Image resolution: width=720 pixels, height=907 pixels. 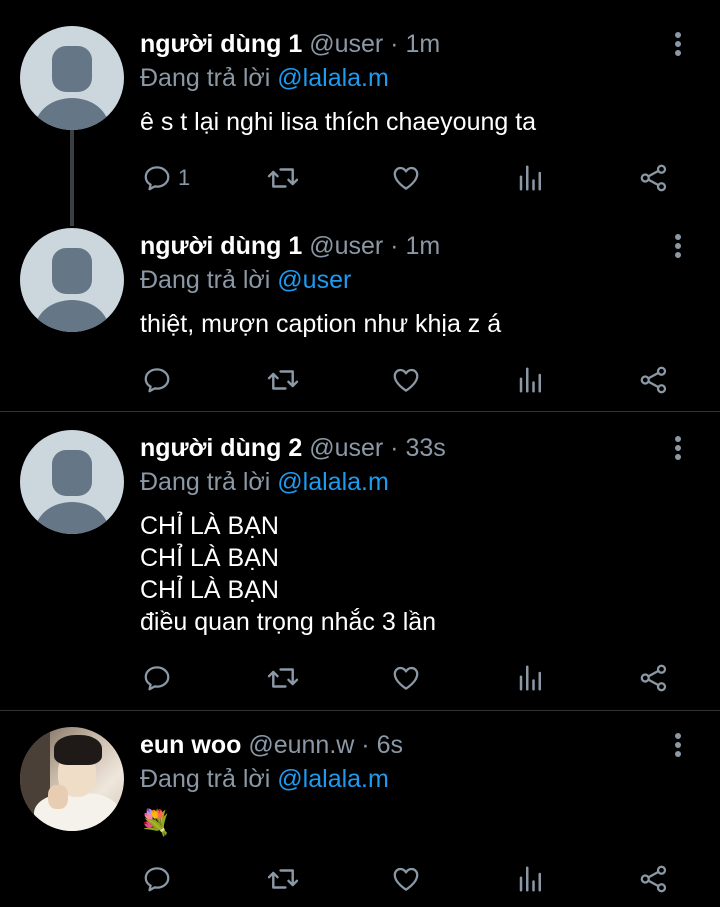 I want to click on reply-button: 1, so click(x=166, y=178).